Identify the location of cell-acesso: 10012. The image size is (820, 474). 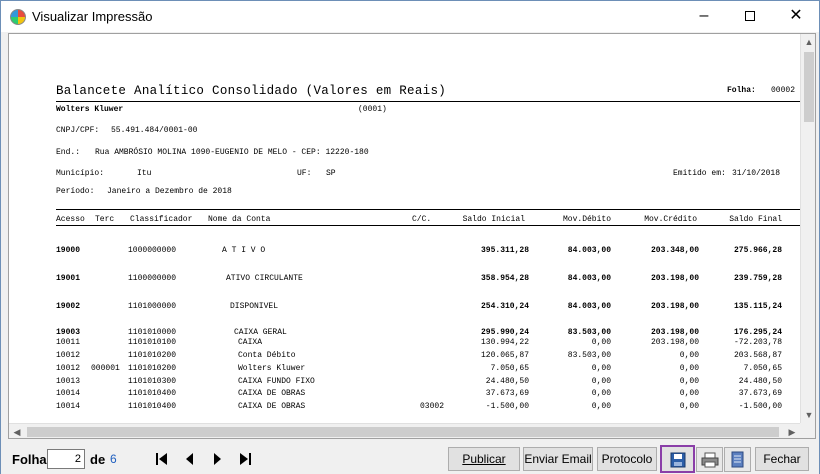
(68, 355).